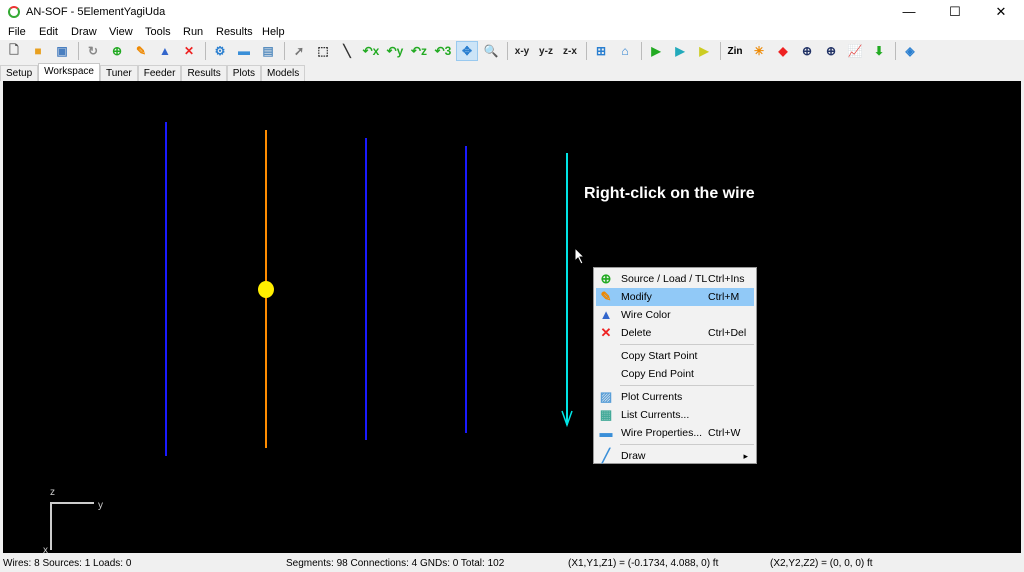 The width and height of the screenshot is (1024, 572). Describe the element at coordinates (244, 51) in the screenshot. I see `wire-properties-button: ▬` at that location.